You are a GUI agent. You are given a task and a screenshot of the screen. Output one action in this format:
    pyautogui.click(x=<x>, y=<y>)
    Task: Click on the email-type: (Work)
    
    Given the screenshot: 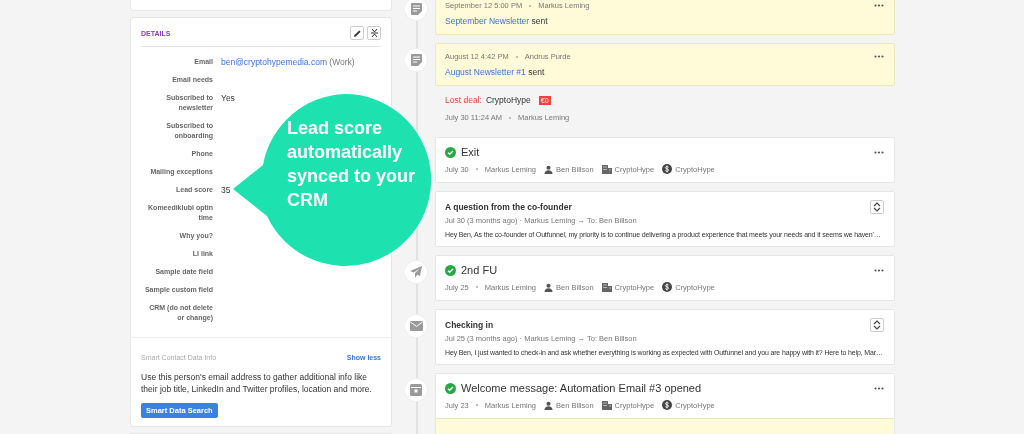 What is the action you would take?
    pyautogui.click(x=342, y=62)
    